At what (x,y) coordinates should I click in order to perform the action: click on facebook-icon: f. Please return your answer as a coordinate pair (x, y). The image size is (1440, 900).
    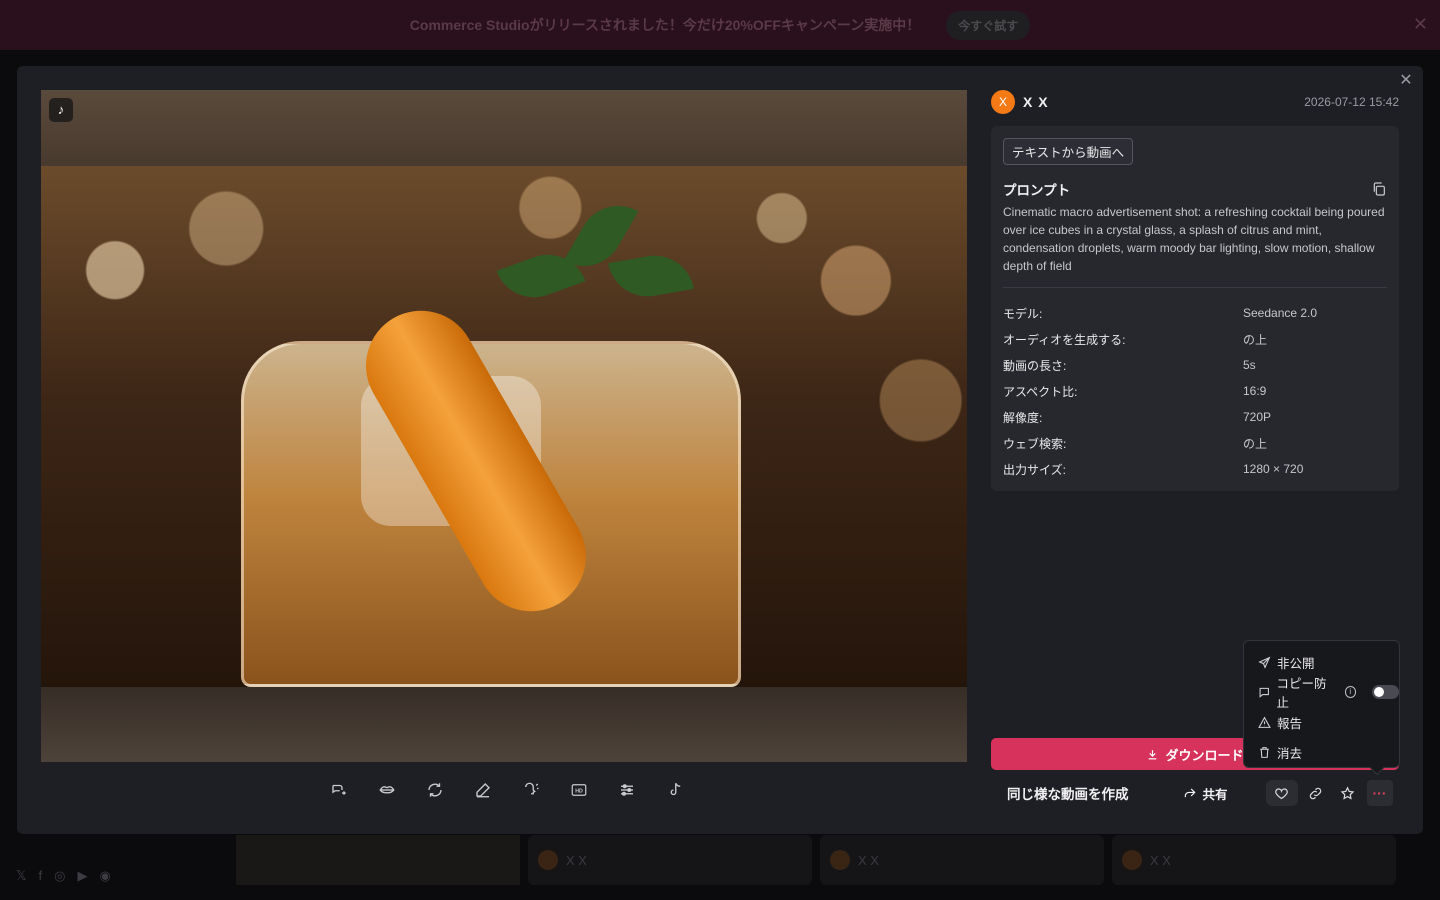
    Looking at the image, I should click on (40, 876).